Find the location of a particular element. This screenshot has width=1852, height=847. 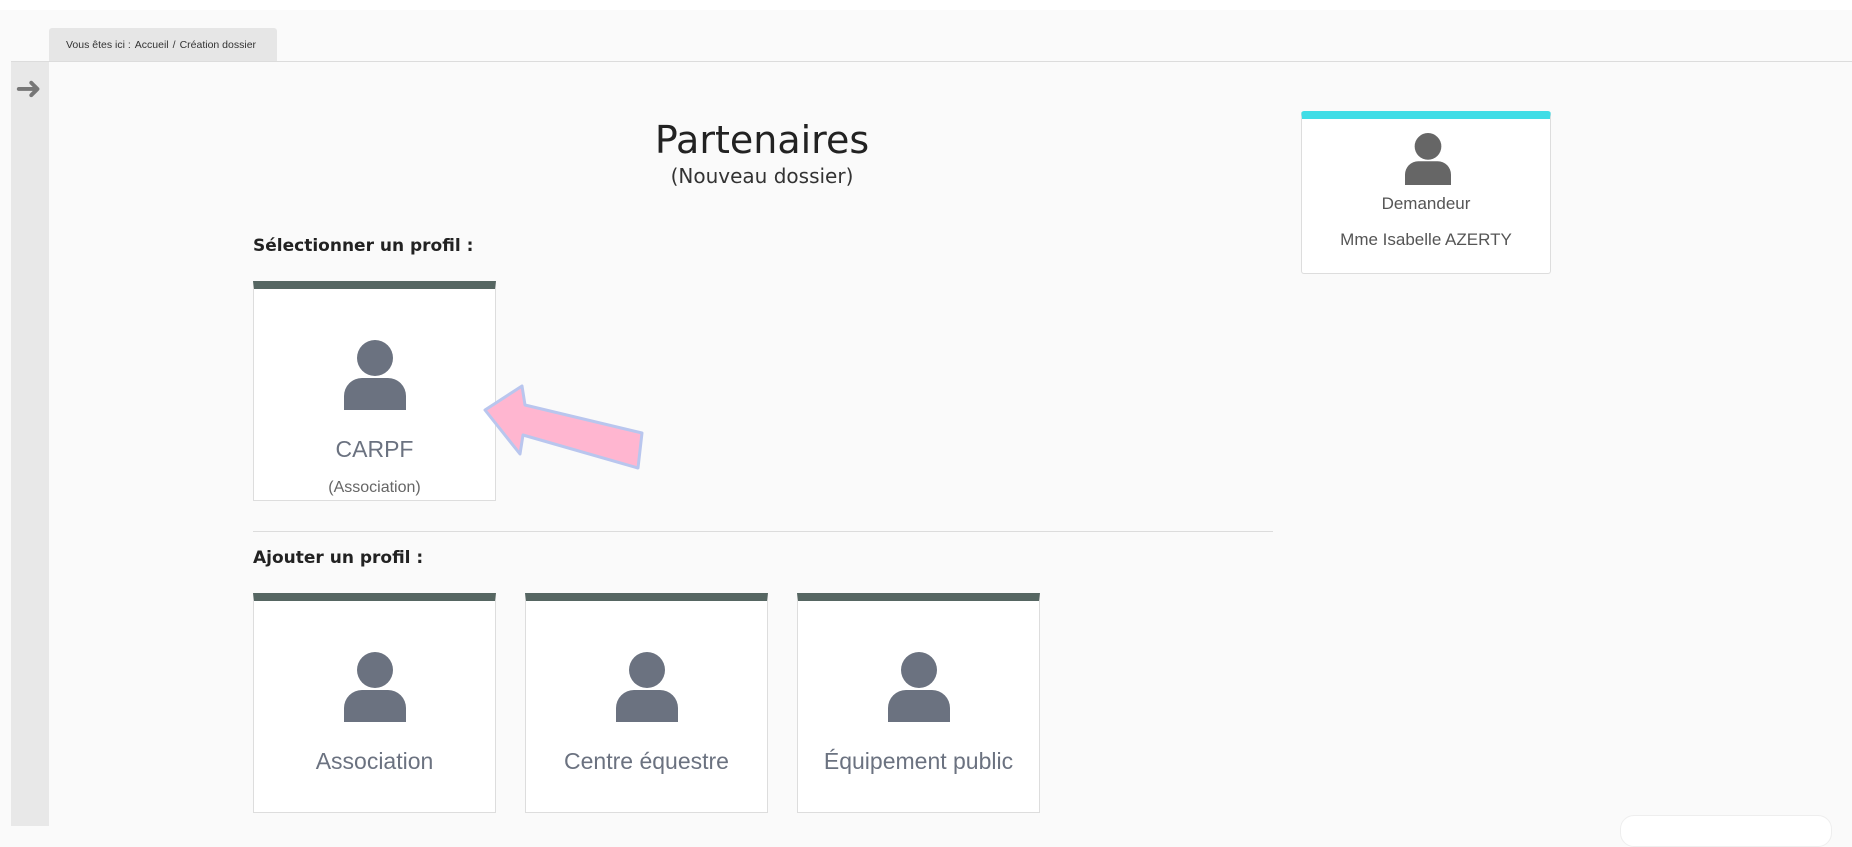

requester-card: Demandeur Mme Isabelle AZERTY is located at coordinates (1426, 192).